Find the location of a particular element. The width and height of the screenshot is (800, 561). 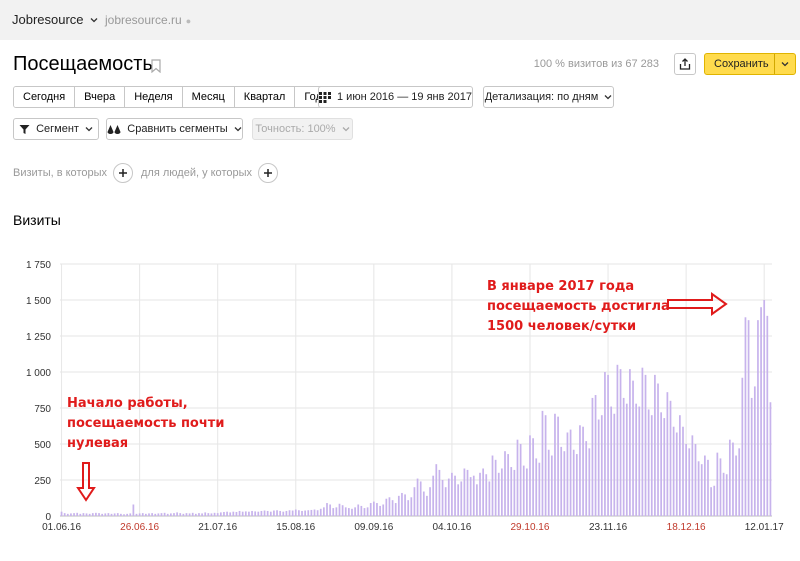

site-name: Jobresource is located at coordinates (48, 19).